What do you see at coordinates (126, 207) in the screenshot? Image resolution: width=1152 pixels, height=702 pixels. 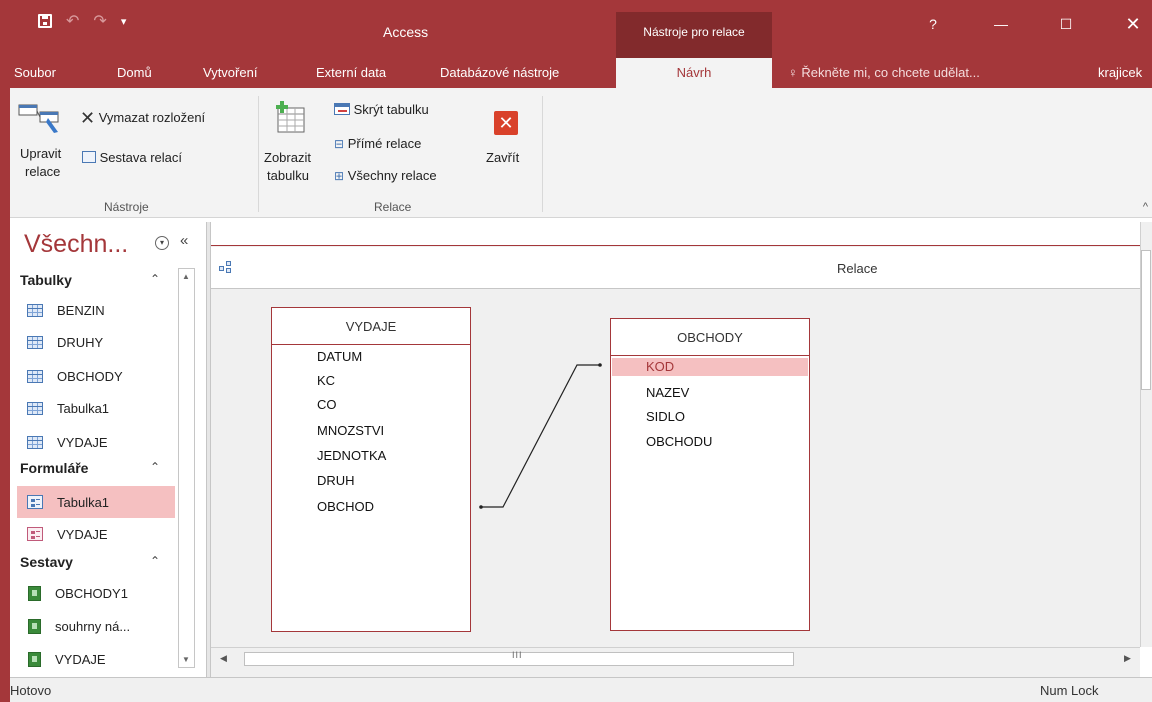 I see `ribbon-group-nastroje-label: Nástroje` at bounding box center [126, 207].